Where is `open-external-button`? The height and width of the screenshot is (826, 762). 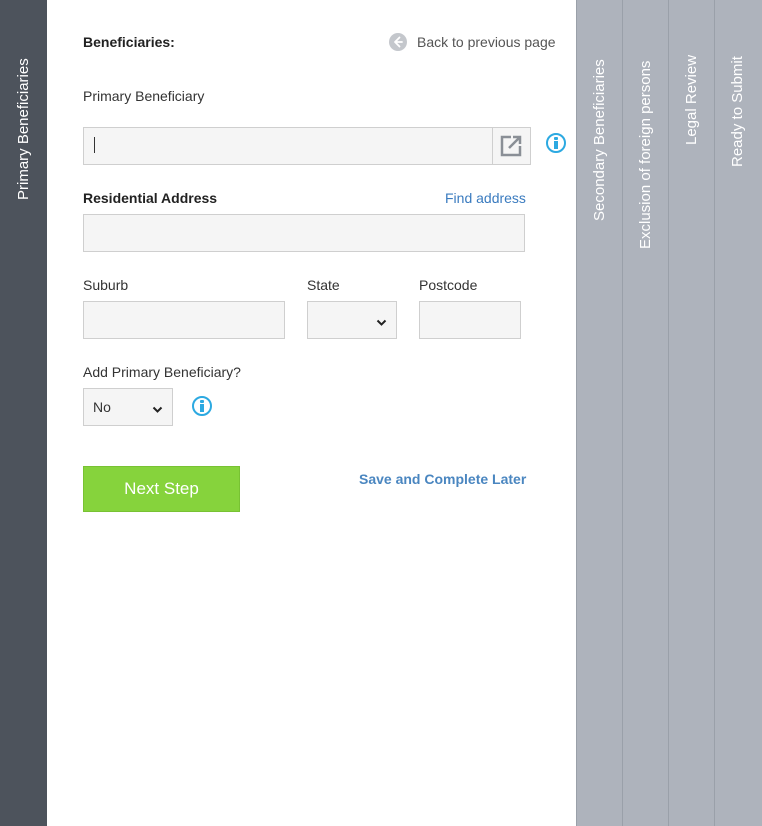 open-external-button is located at coordinates (511, 146).